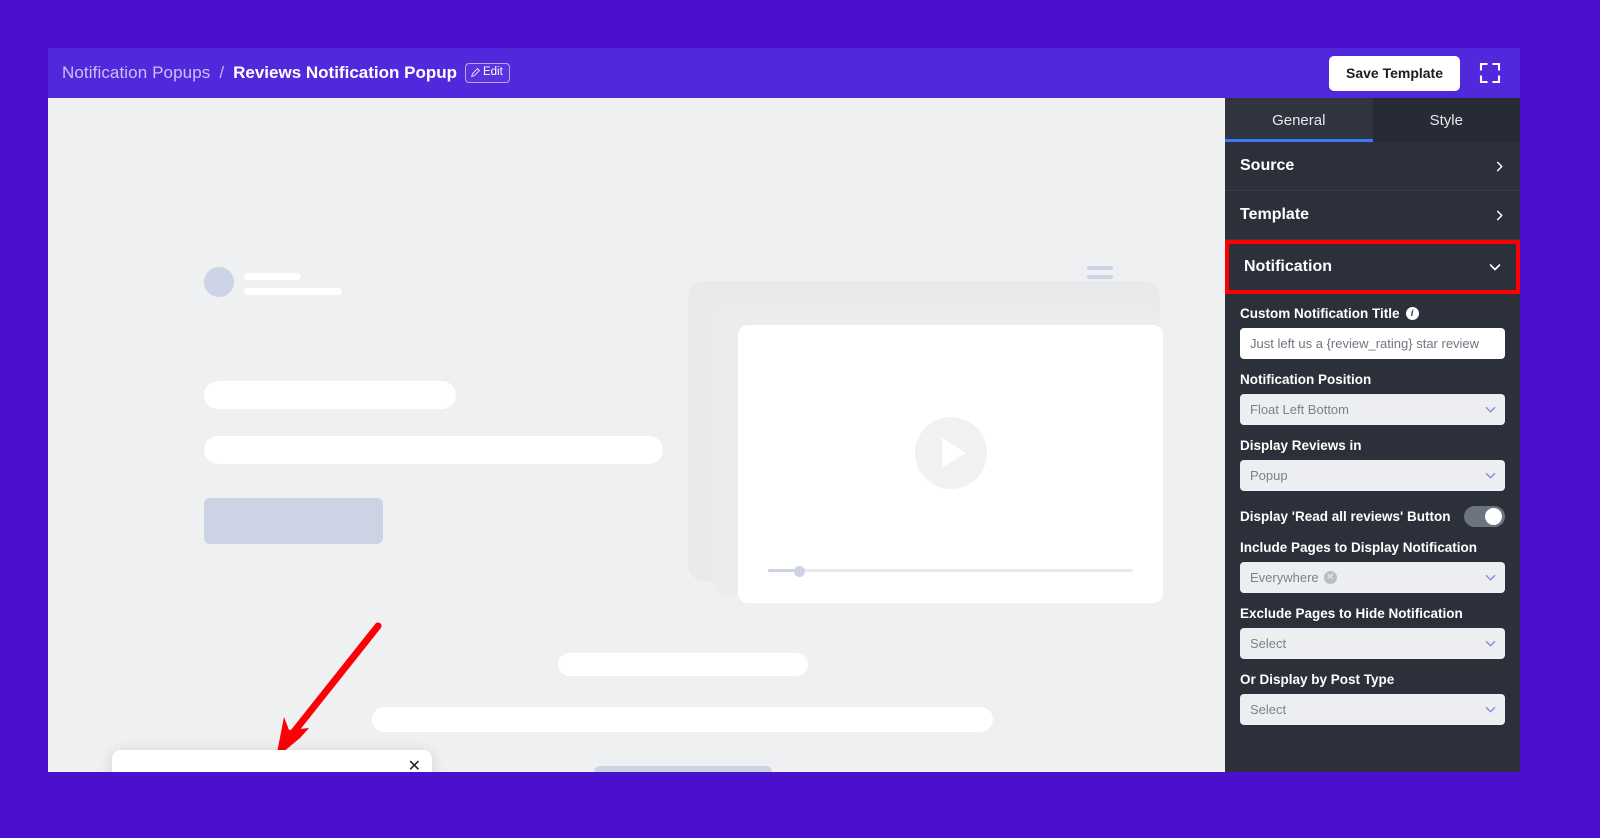  I want to click on video-player-card, so click(950, 464).